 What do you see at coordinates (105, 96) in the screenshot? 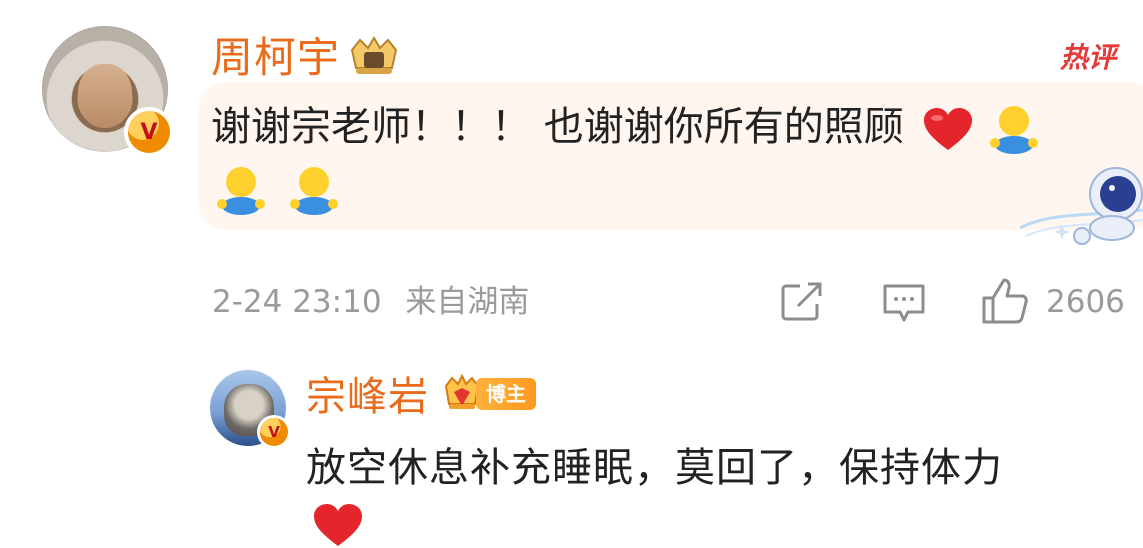
I see `avatar-face` at bounding box center [105, 96].